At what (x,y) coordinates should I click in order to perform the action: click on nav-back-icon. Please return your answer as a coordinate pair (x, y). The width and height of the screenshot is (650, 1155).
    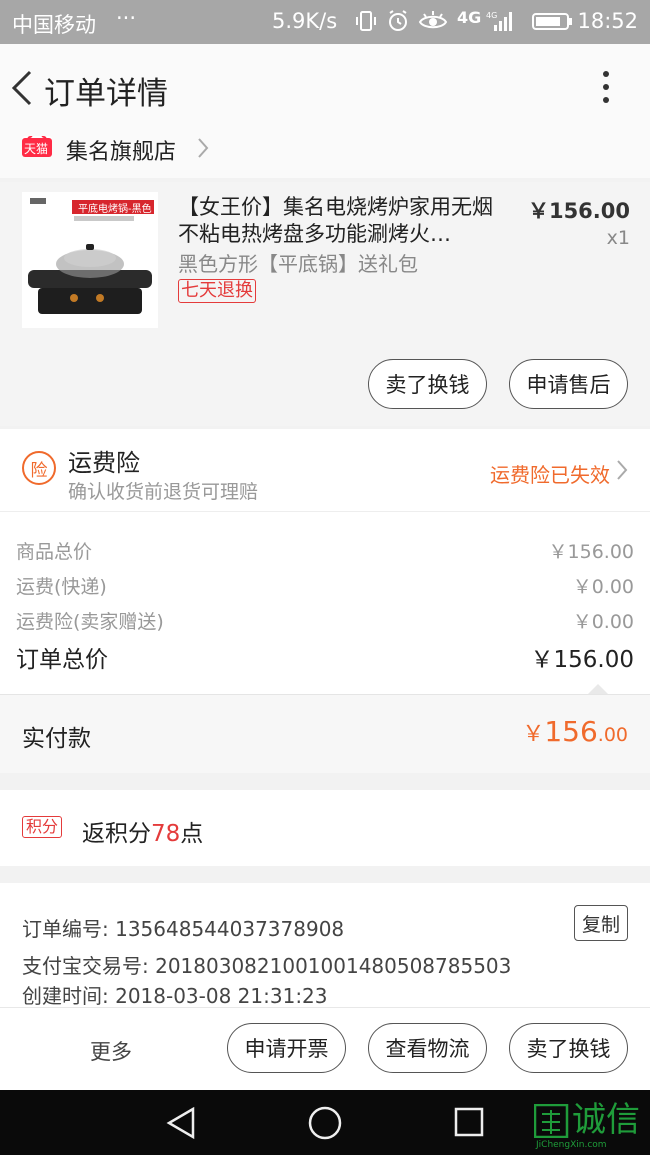
    Looking at the image, I should click on (181, 1125).